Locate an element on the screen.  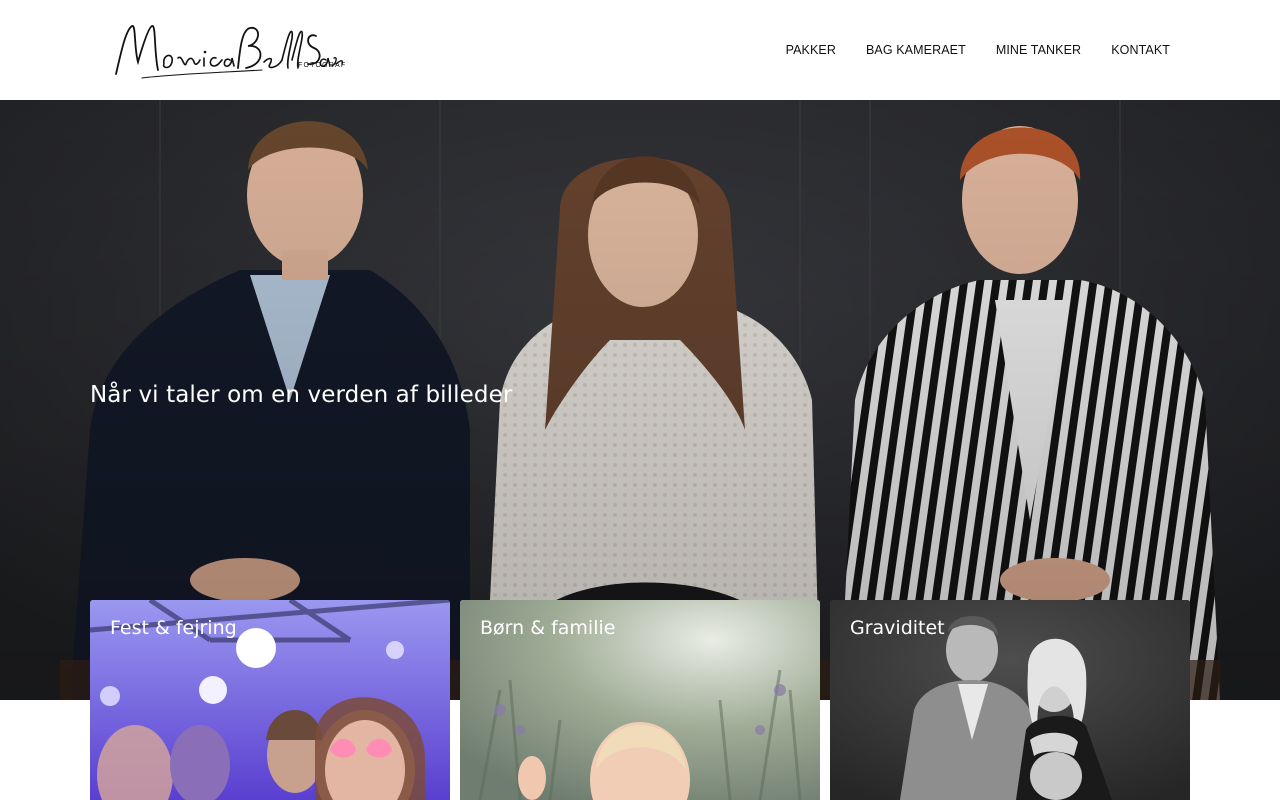
logo-subtitle: FOTOGRAF is located at coordinates (322, 65).